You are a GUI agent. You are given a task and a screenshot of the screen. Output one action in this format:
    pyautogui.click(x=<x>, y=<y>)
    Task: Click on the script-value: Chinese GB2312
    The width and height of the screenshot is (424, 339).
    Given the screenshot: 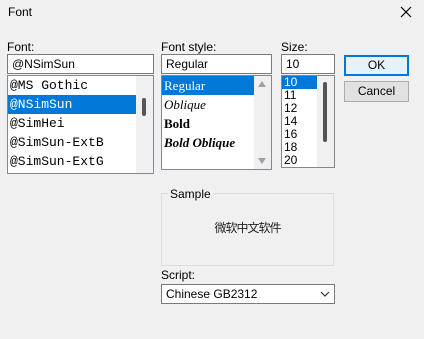 What is the action you would take?
    pyautogui.click(x=212, y=294)
    